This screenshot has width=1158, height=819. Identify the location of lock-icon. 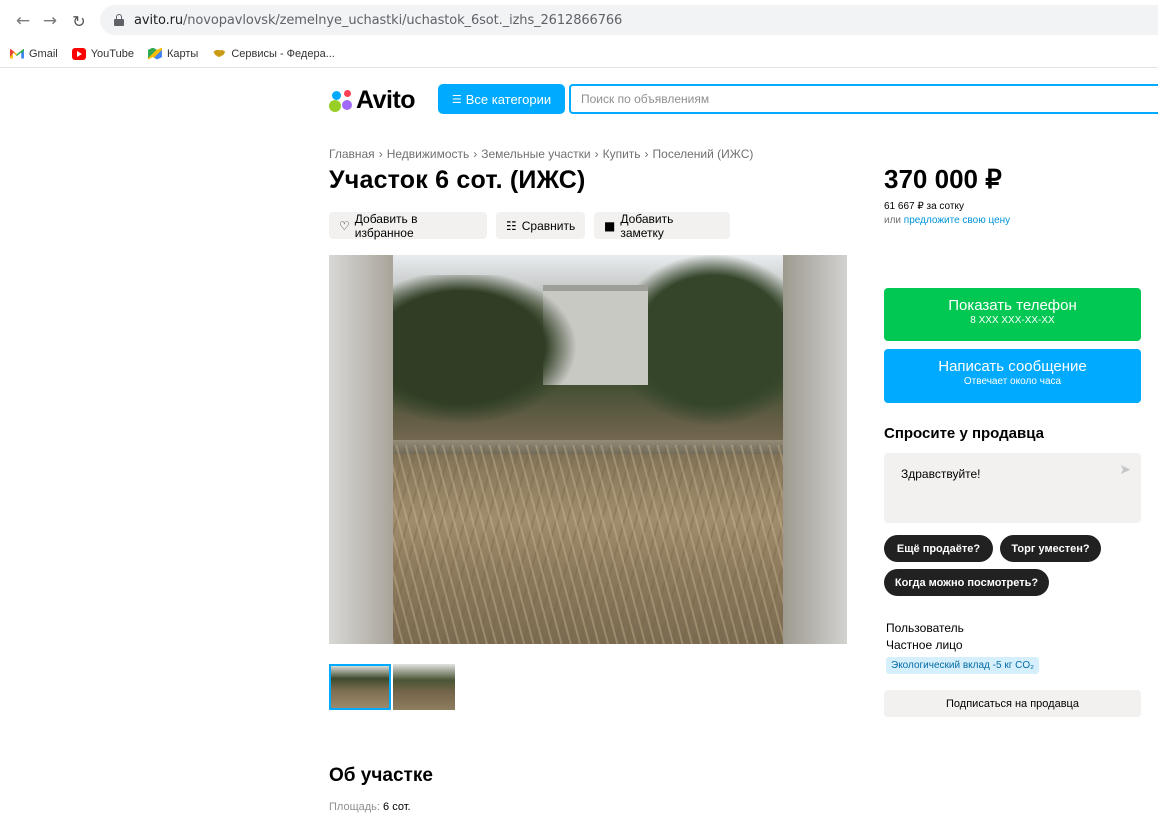
(119, 20).